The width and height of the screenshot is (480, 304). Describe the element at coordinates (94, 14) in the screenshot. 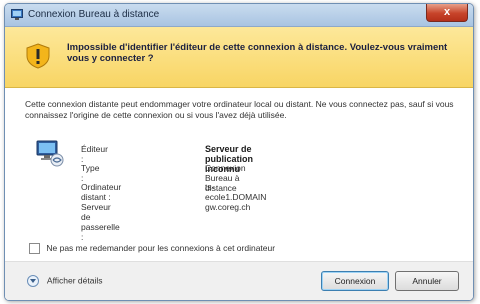

I see `window-title: Connexion Bureau à distance` at that location.